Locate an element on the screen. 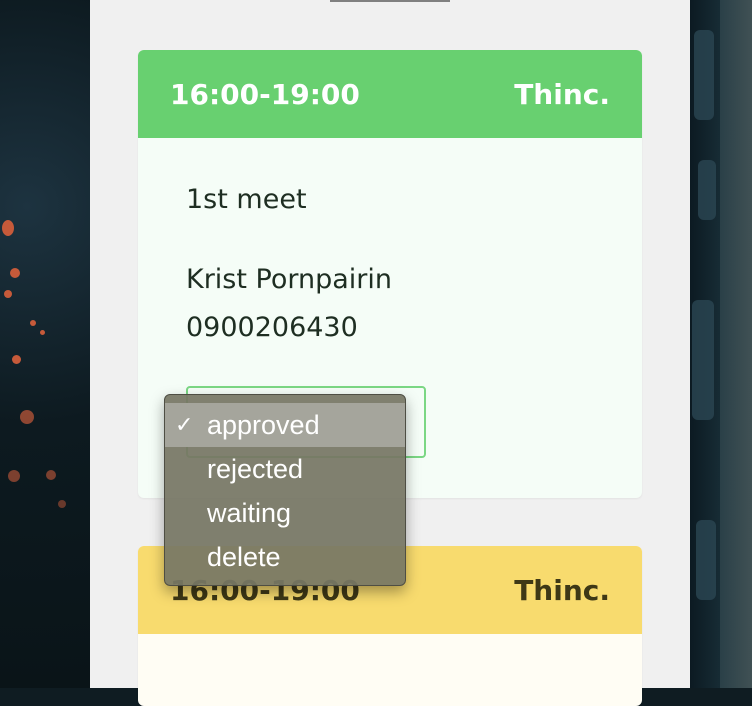 This screenshot has height=706, width=752. status-option-rejected: rejected is located at coordinates (285, 469).